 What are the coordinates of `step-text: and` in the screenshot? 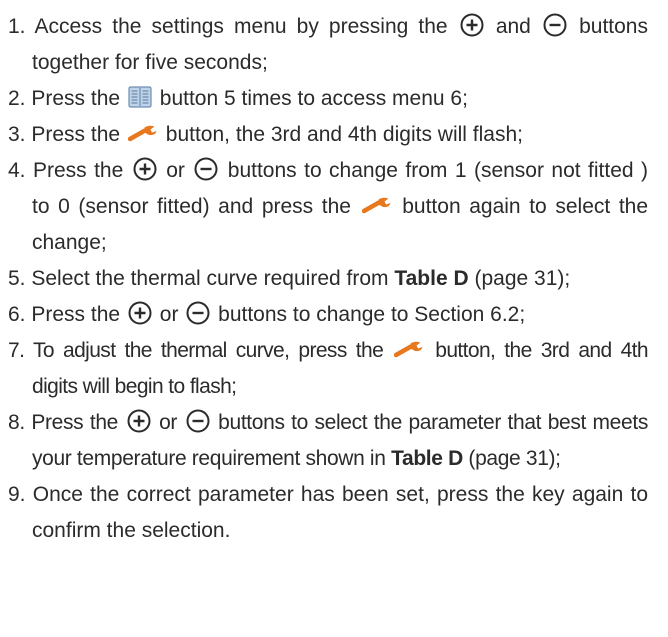 It's located at (513, 26).